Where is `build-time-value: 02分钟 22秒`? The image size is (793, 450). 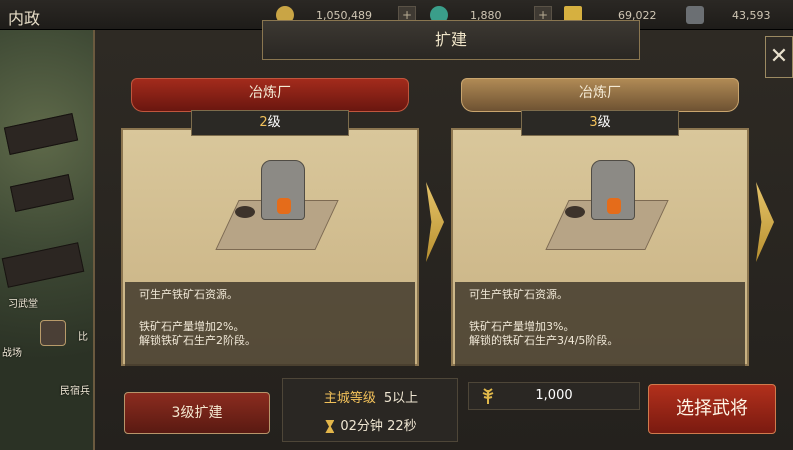
build-time-value: 02分钟 22秒 is located at coordinates (378, 426).